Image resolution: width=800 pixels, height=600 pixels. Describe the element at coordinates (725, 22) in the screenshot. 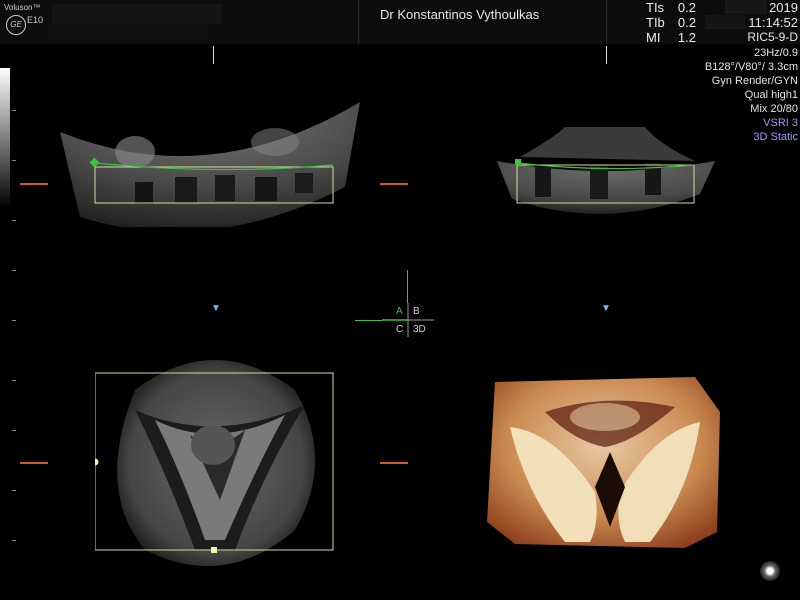

I see `redacted-time` at that location.